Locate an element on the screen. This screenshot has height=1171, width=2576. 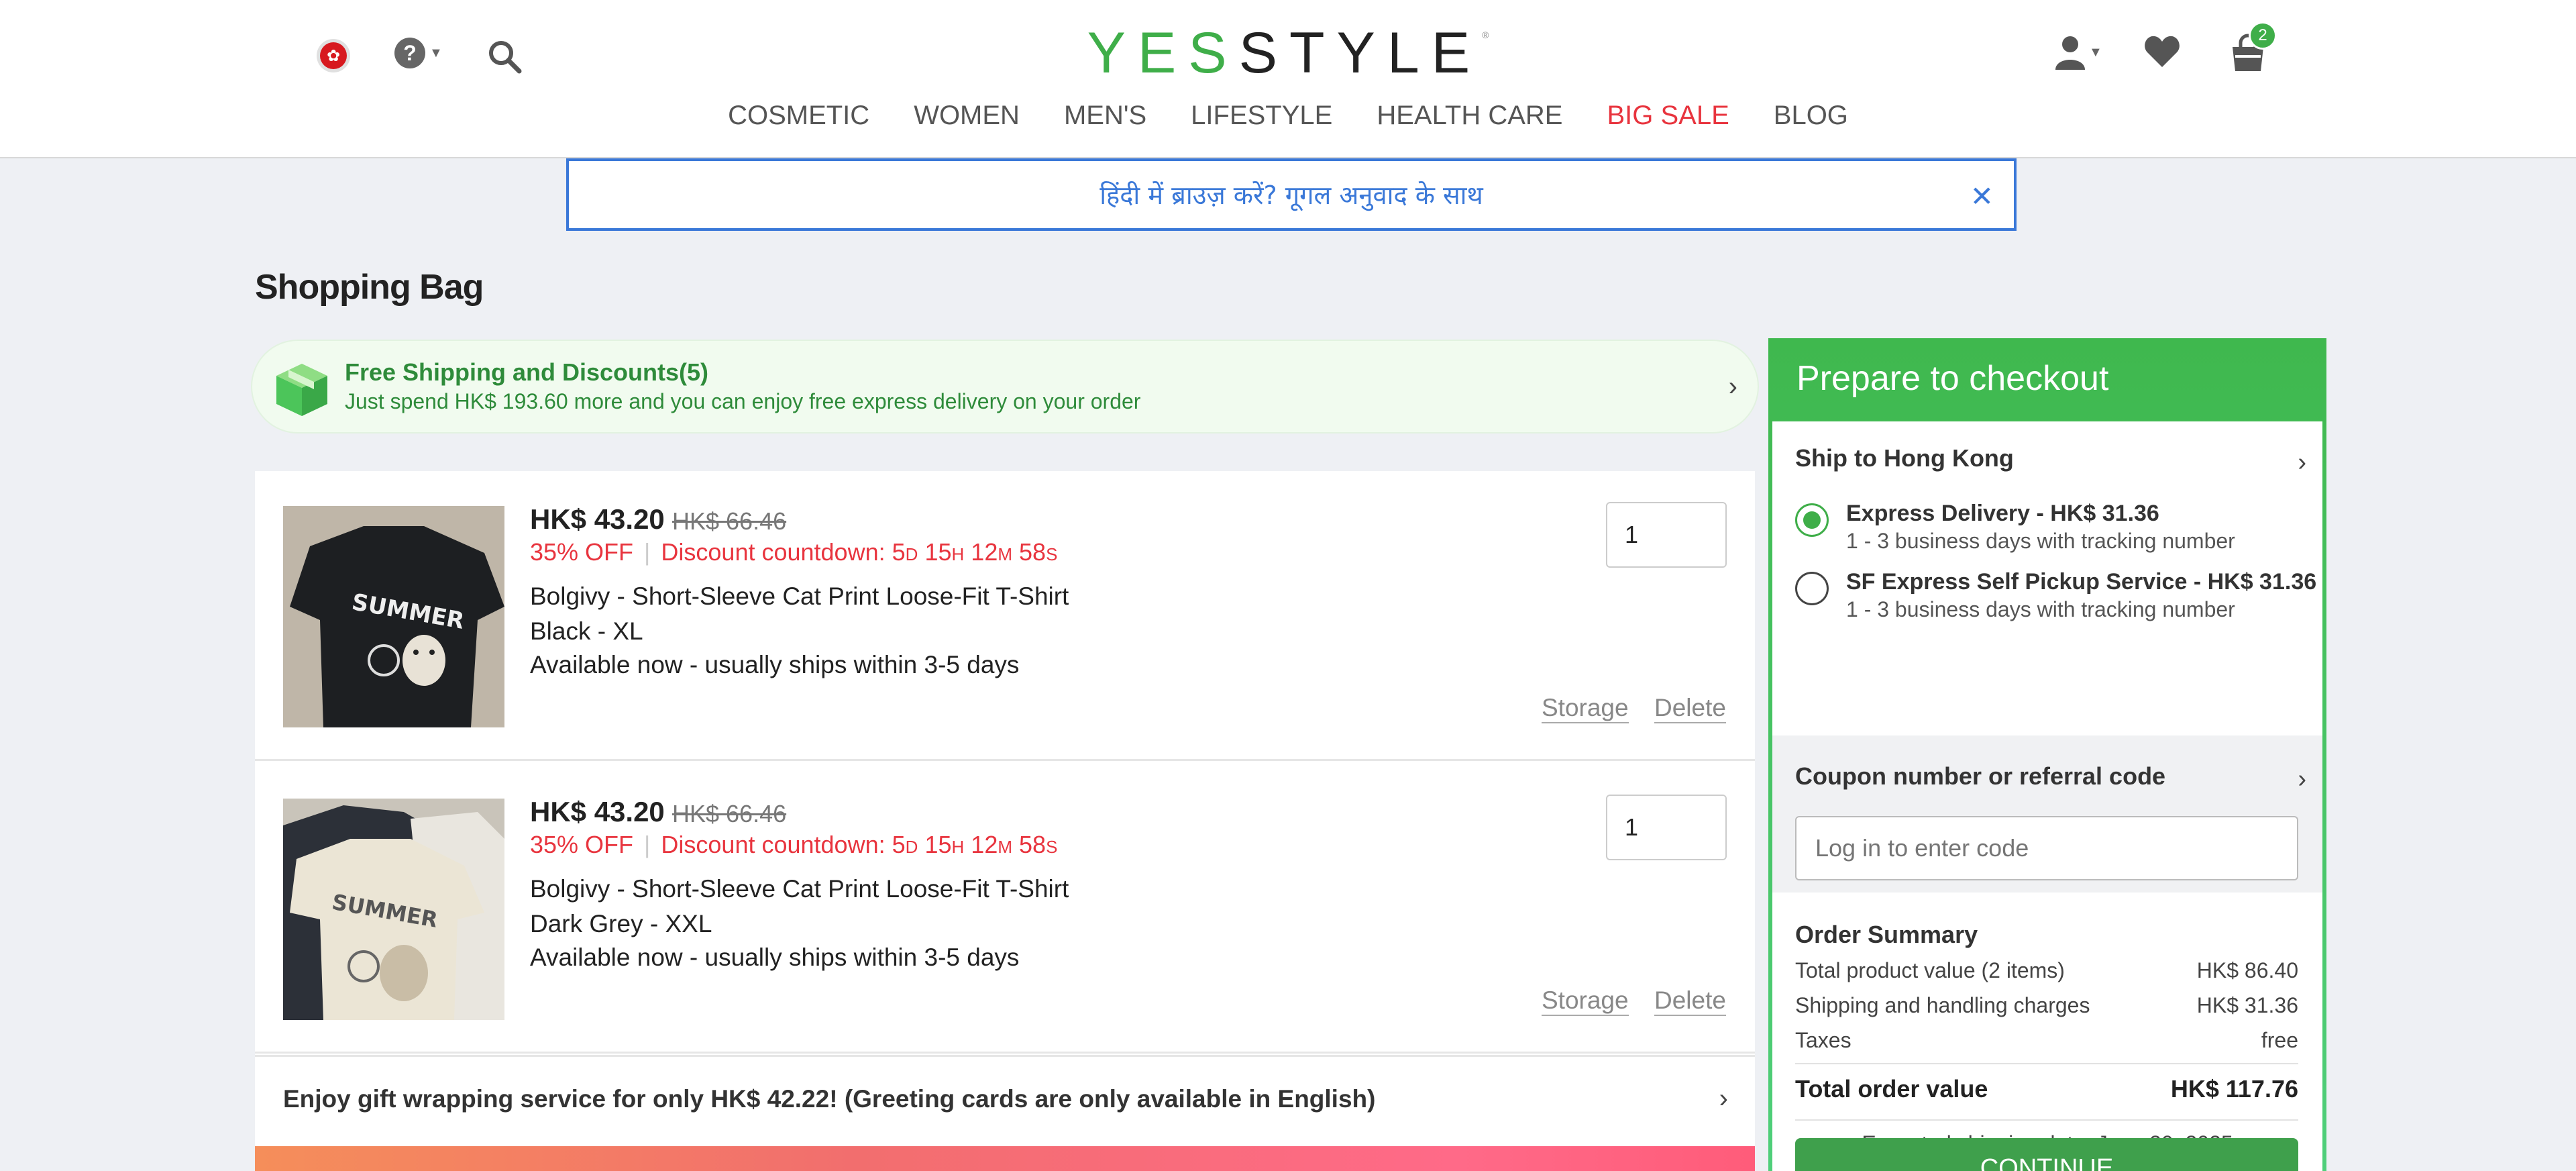
summary-value: free is located at coordinates (2279, 1040).